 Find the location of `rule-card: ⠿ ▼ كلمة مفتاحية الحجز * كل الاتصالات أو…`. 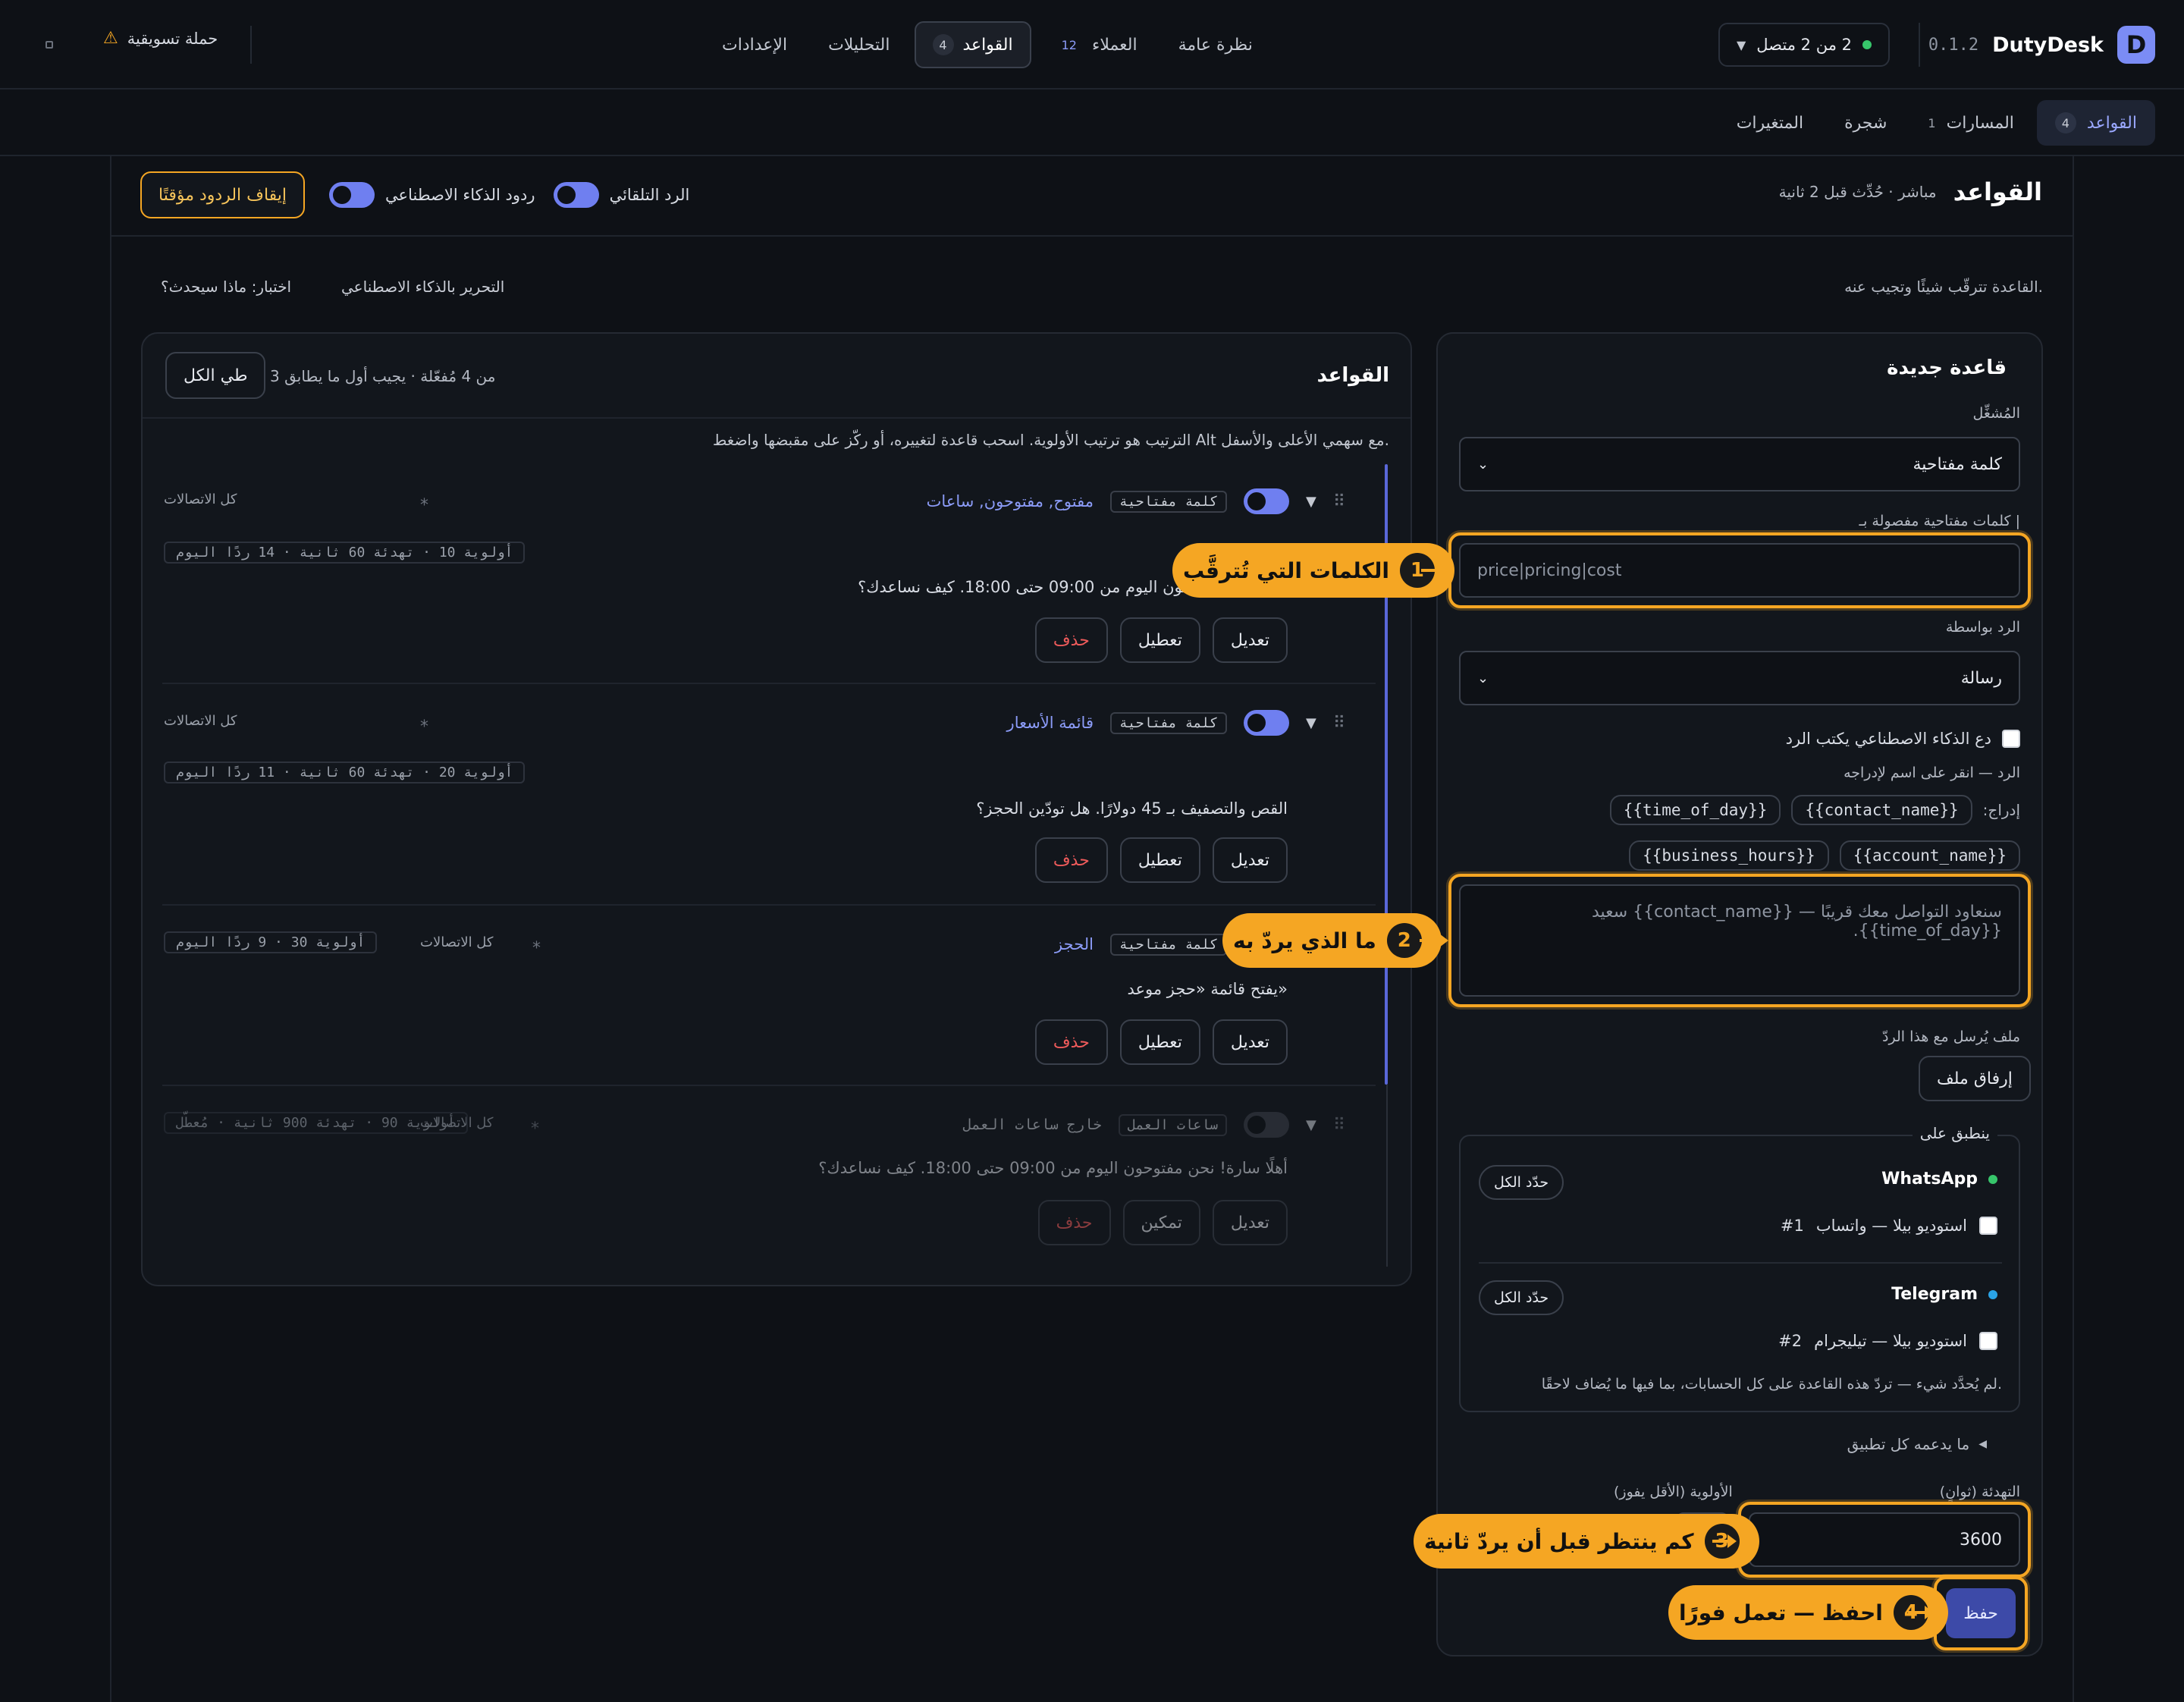

rule-card: ⠿ ▼ كلمة مفتاحية الحجز * كل الاتصالات أو… is located at coordinates (738, 1007).